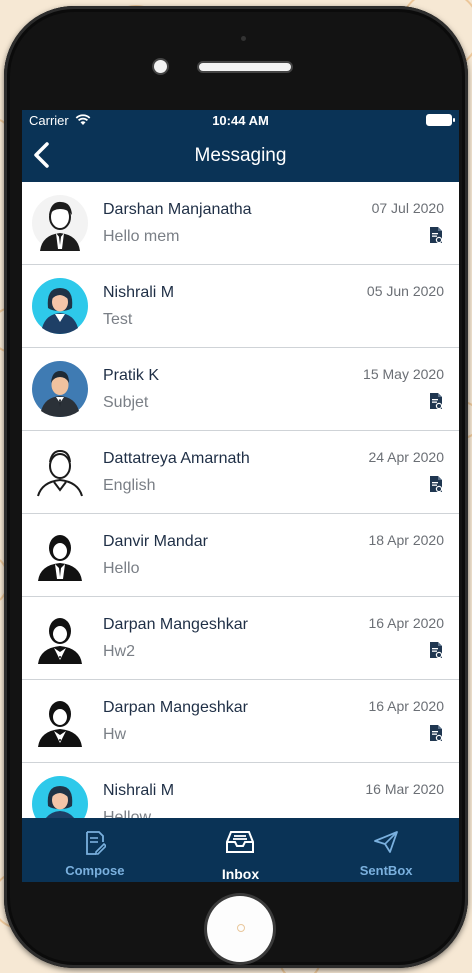 The width and height of the screenshot is (472, 973). Describe the element at coordinates (118, 319) in the screenshot. I see `message-subject: Test` at that location.